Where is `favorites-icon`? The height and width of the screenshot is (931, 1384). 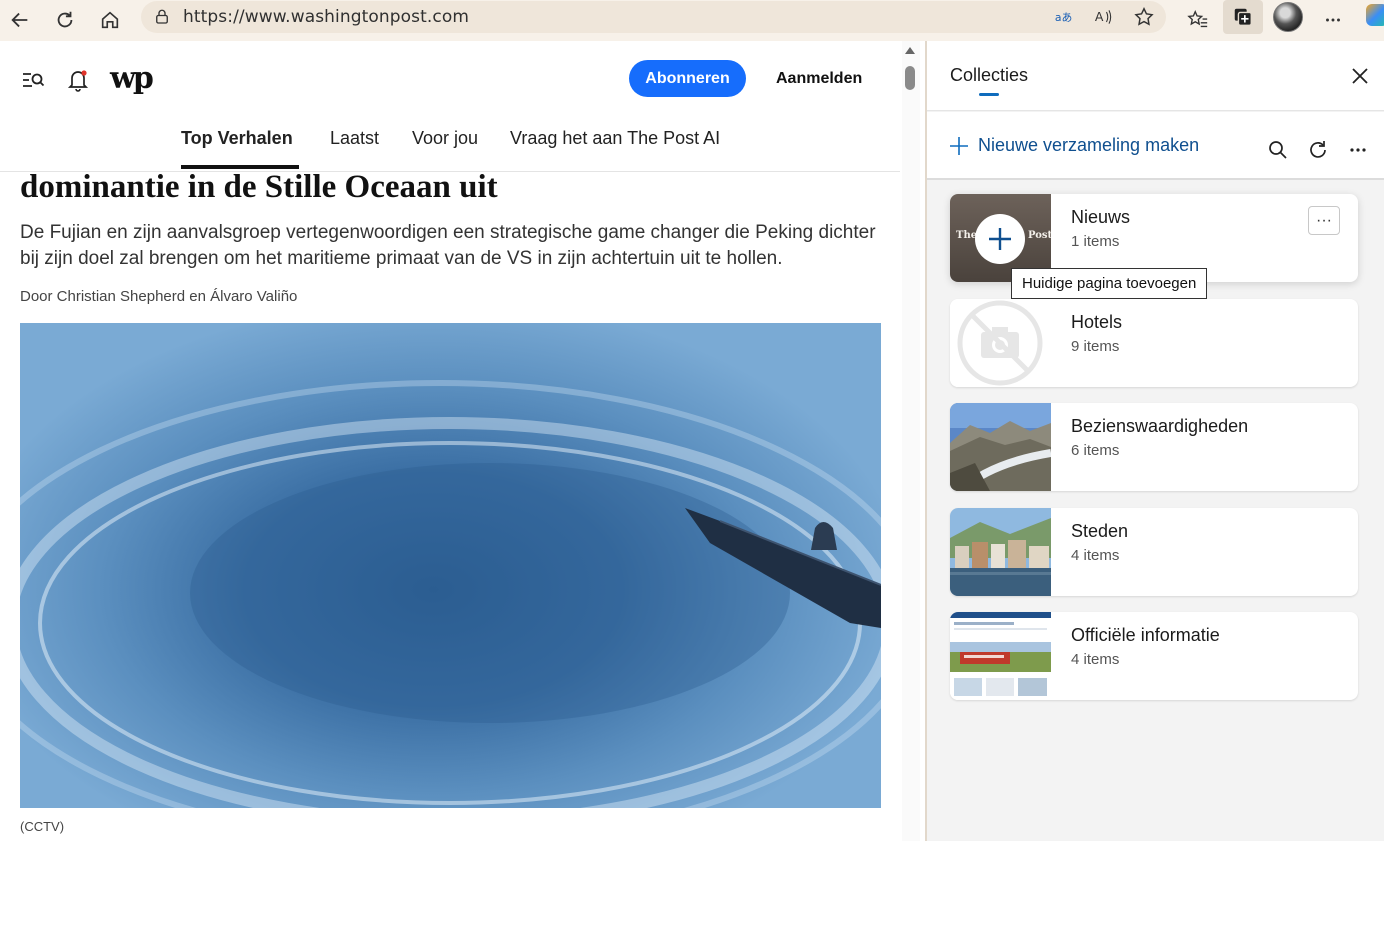 favorites-icon is located at coordinates (1198, 20).